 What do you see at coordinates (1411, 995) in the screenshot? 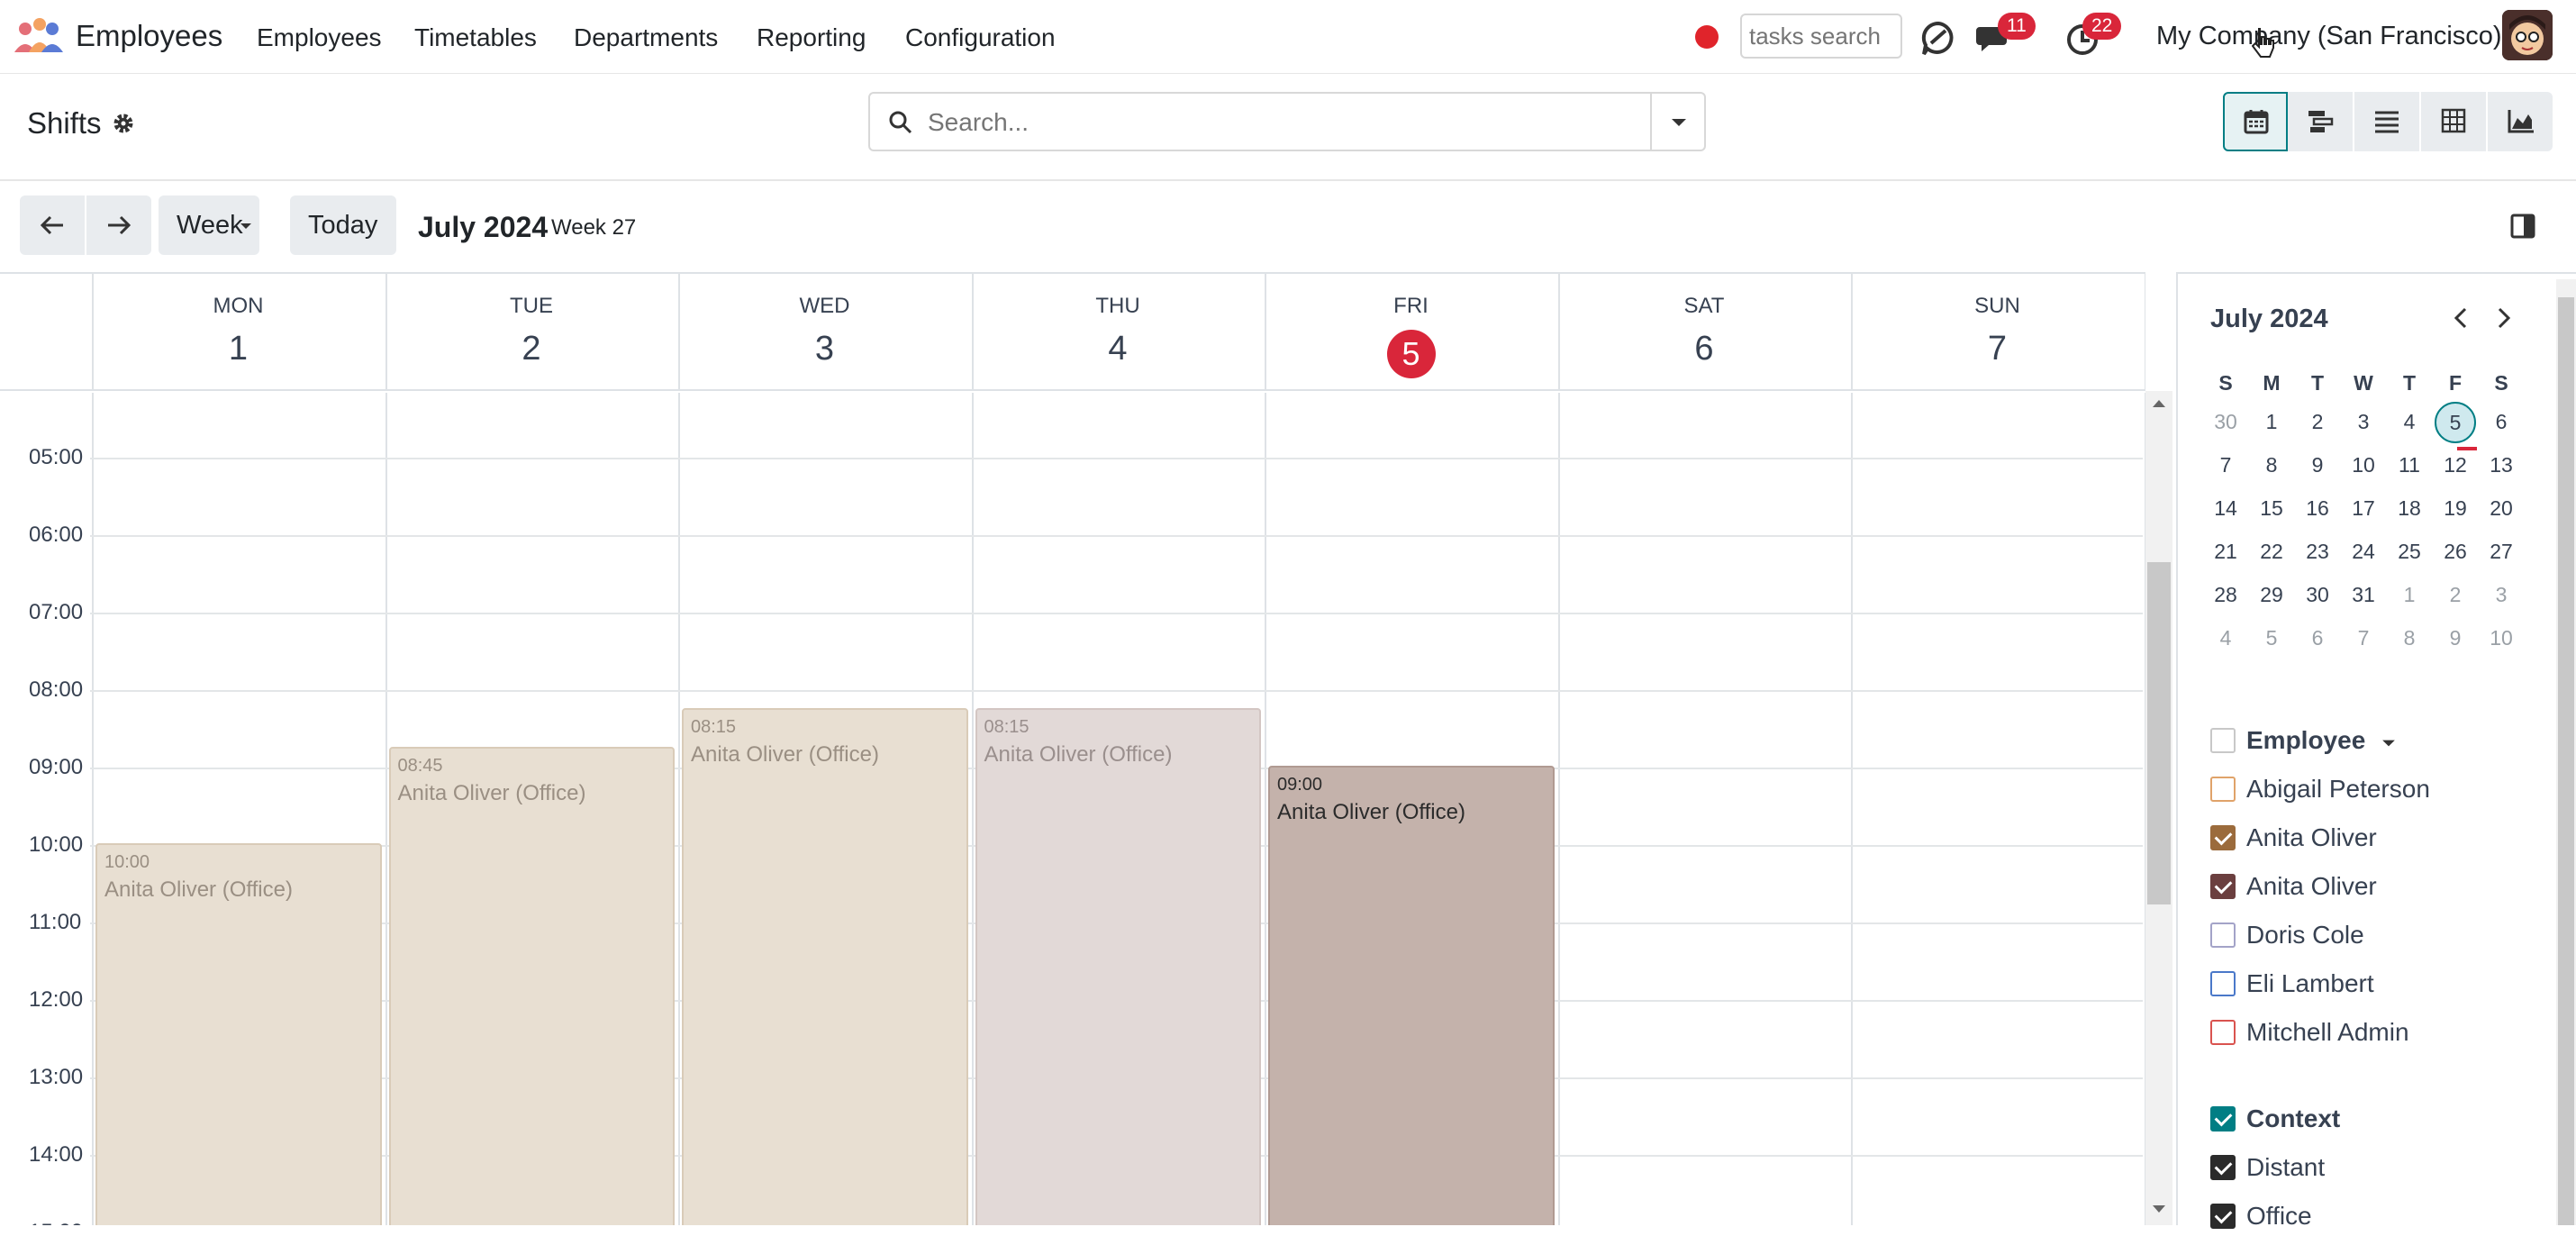
I see `shift-event: 09:00 Anita Oliver (Office)` at bounding box center [1411, 995].